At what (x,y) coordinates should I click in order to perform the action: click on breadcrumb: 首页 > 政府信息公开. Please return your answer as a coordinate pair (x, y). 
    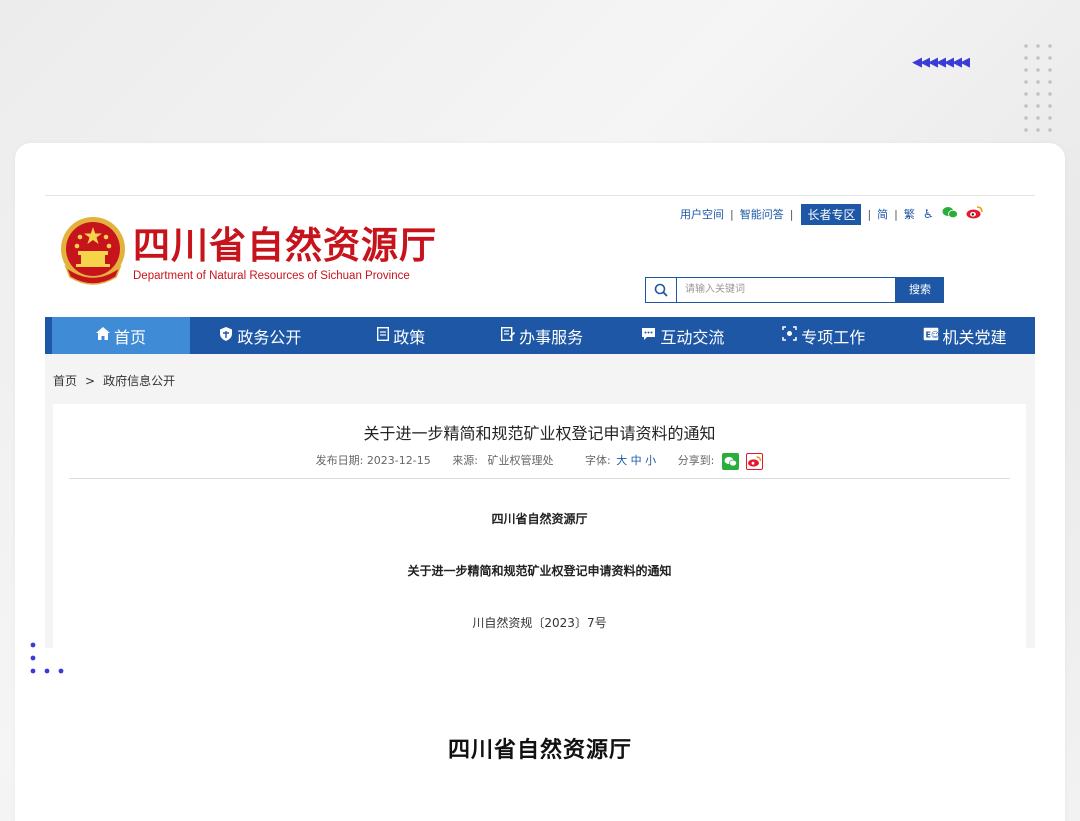
    Looking at the image, I should click on (114, 380).